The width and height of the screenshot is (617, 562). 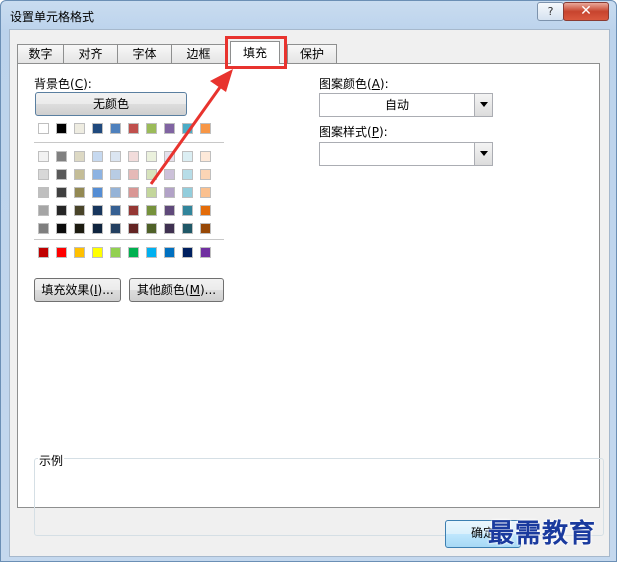 I want to click on annotation-arrow, so click(x=191, y=127).